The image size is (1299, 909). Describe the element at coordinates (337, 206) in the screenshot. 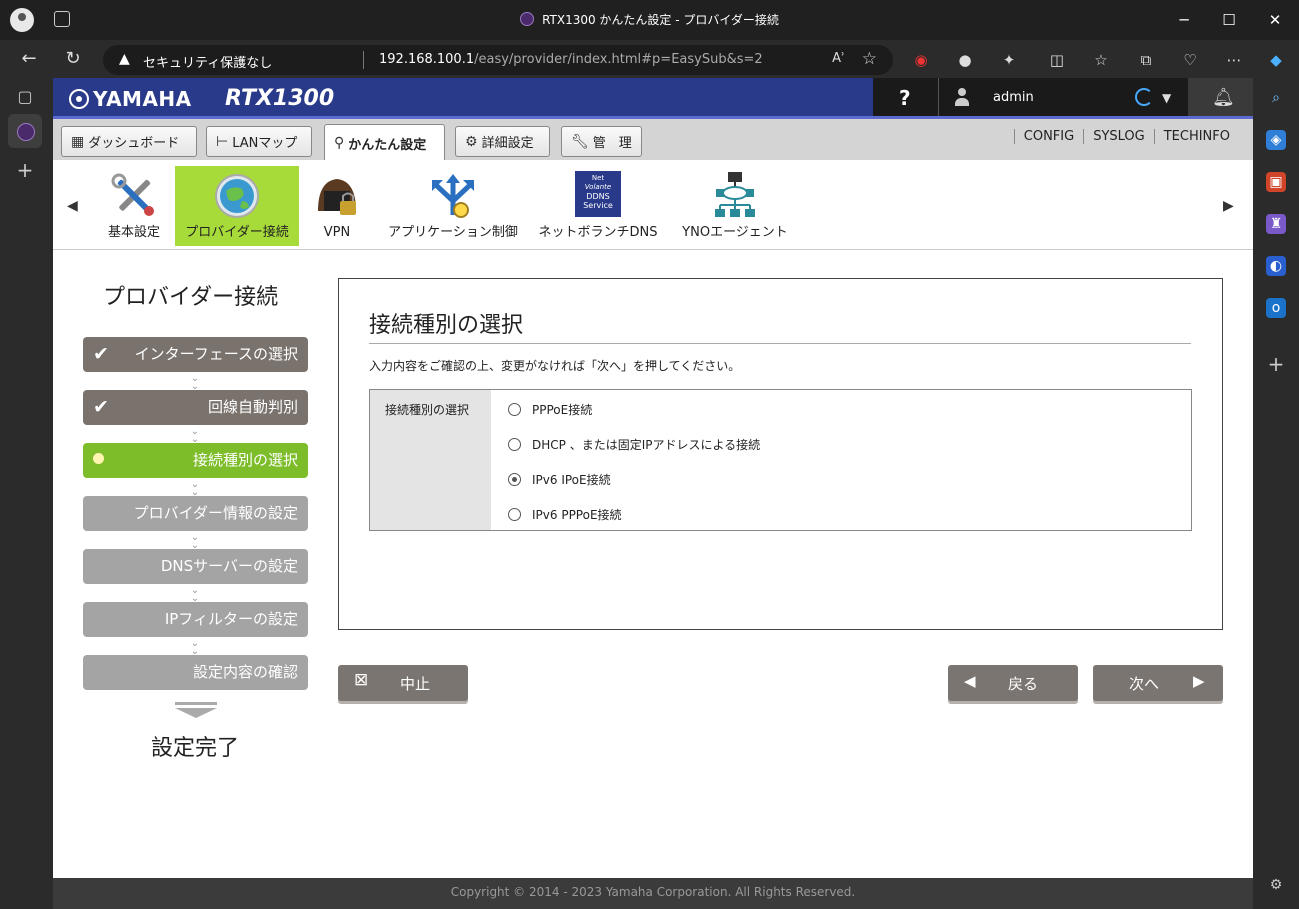

I see `menu-vpn: VPN` at that location.